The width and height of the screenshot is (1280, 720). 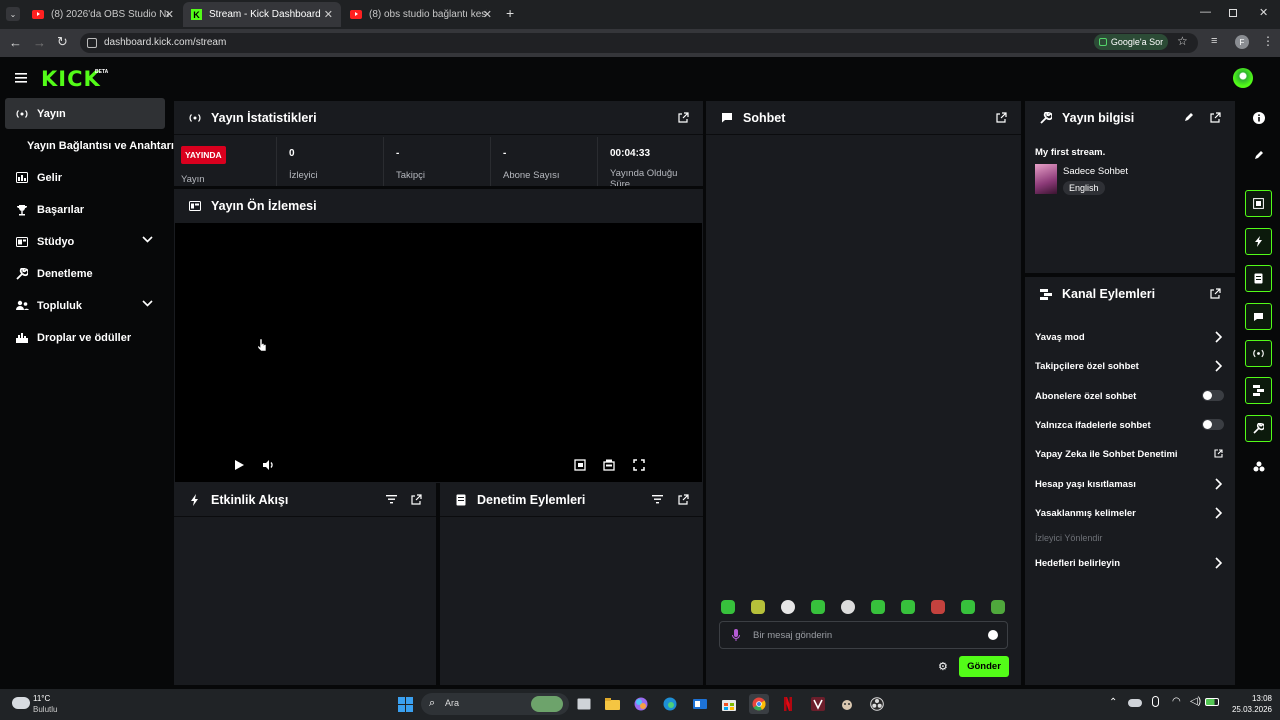 What do you see at coordinates (1205, 12) in the screenshot?
I see `minimize-button: —` at bounding box center [1205, 12].